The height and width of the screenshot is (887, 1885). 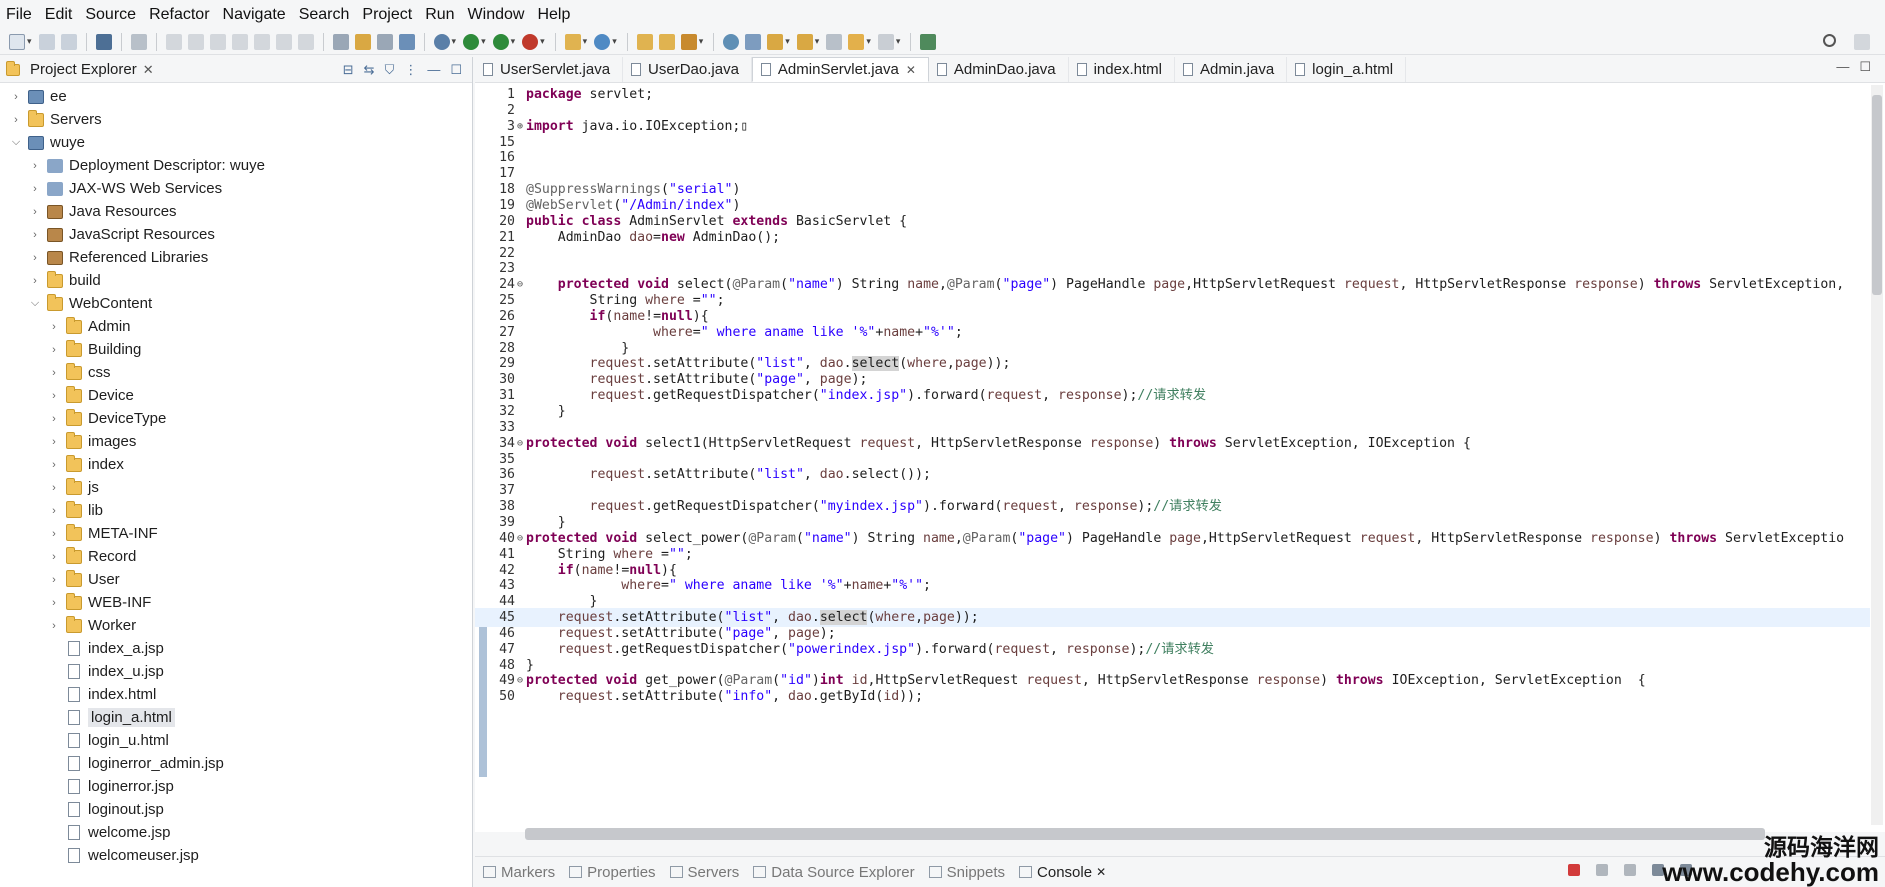 What do you see at coordinates (572, 41) in the screenshot?
I see `new-java-project-icon` at bounding box center [572, 41].